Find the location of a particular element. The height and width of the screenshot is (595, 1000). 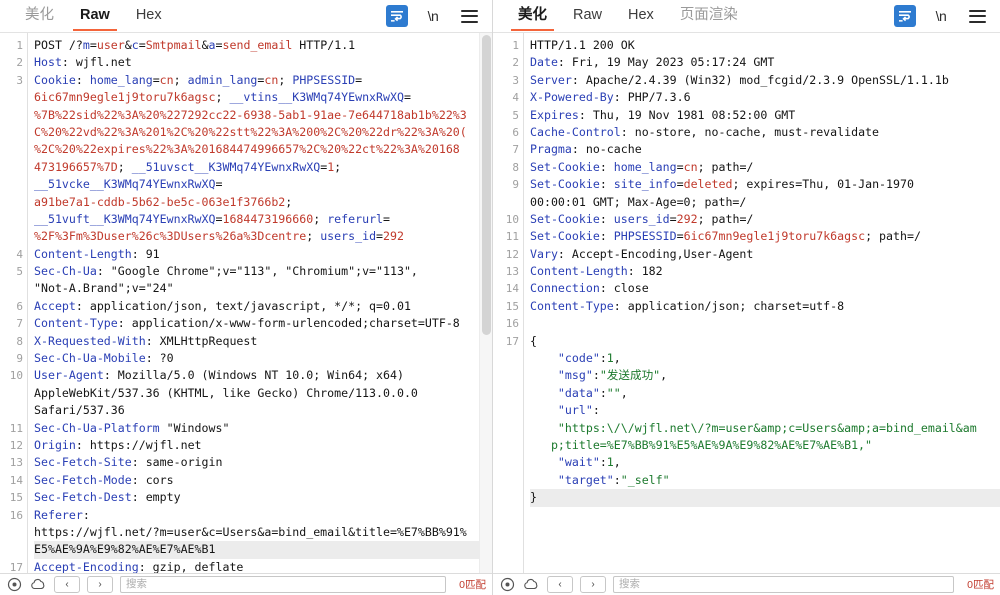

line-number: 14 is located at coordinates (16, 480).